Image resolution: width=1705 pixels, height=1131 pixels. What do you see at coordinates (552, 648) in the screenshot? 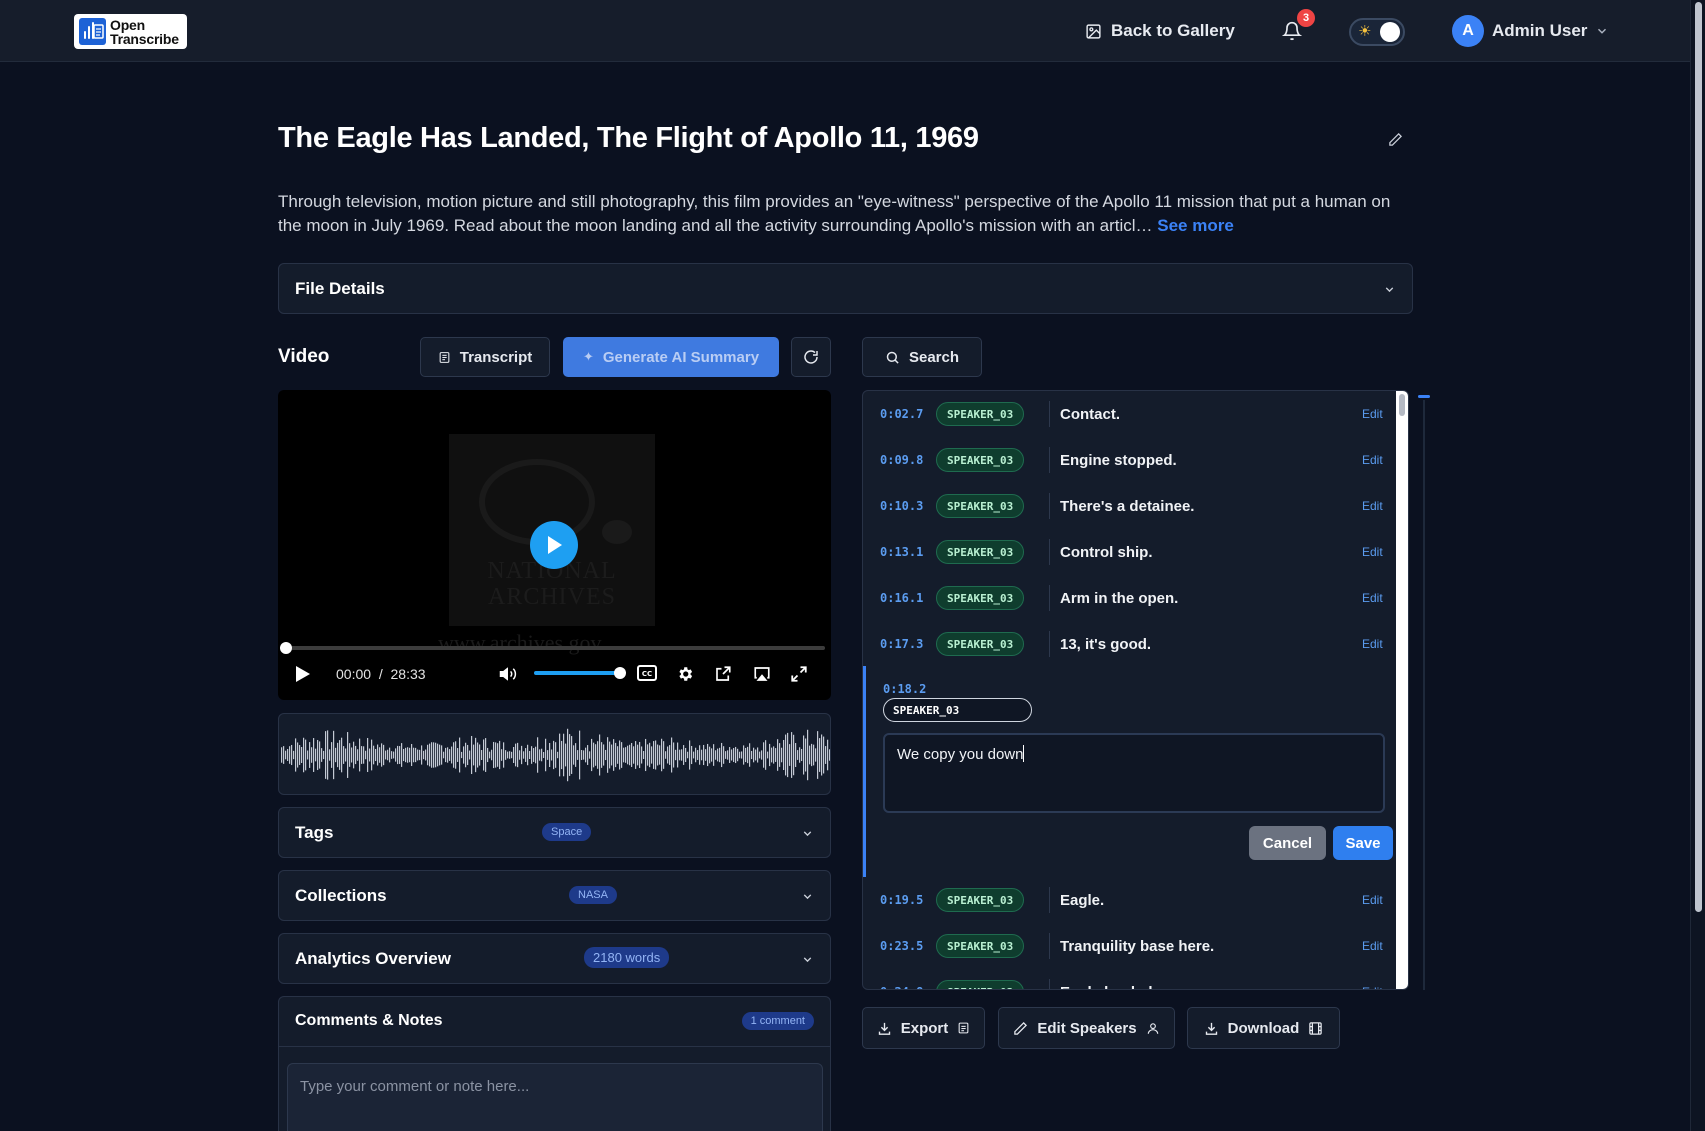
I see `seek-bar` at bounding box center [552, 648].